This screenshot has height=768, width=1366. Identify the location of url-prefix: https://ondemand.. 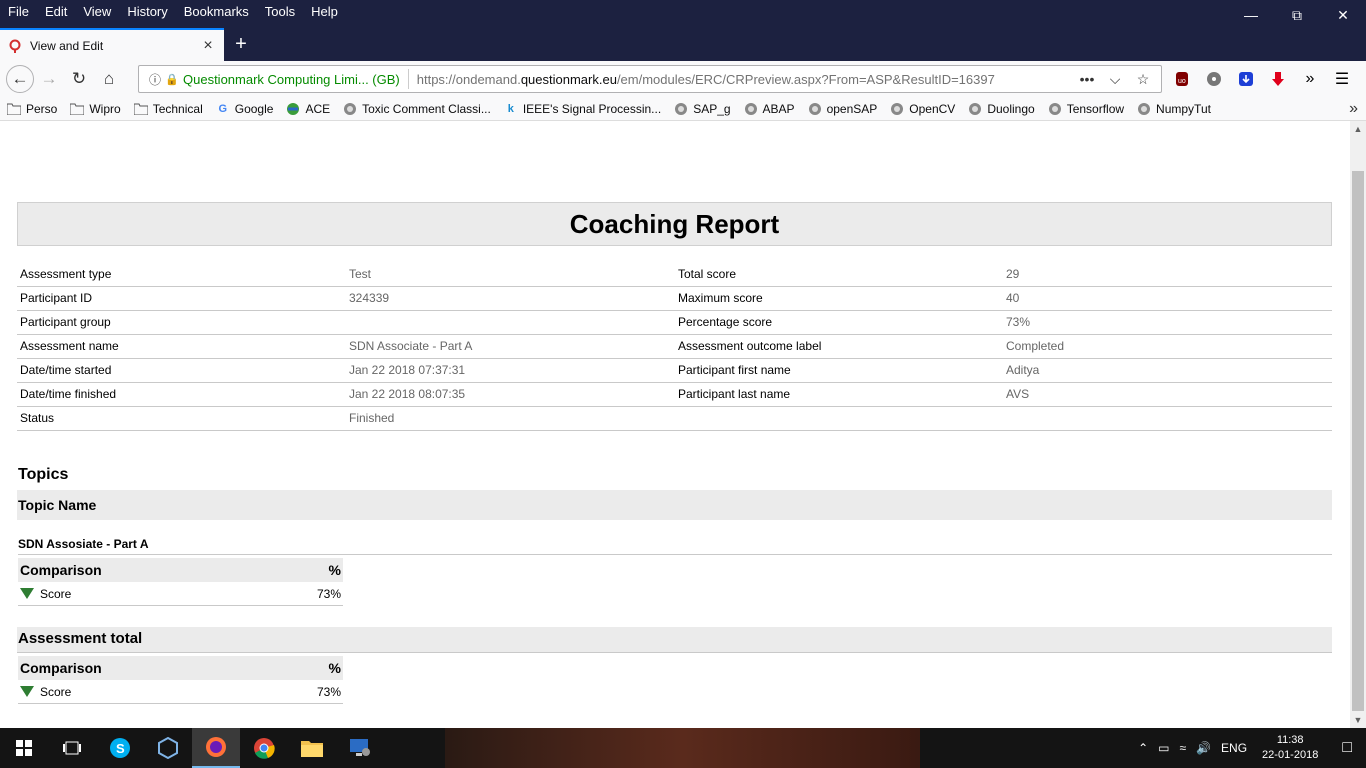
(468, 79).